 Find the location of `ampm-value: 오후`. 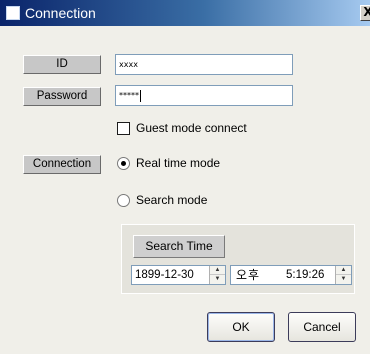

ampm-value: 오후 is located at coordinates (248, 275).